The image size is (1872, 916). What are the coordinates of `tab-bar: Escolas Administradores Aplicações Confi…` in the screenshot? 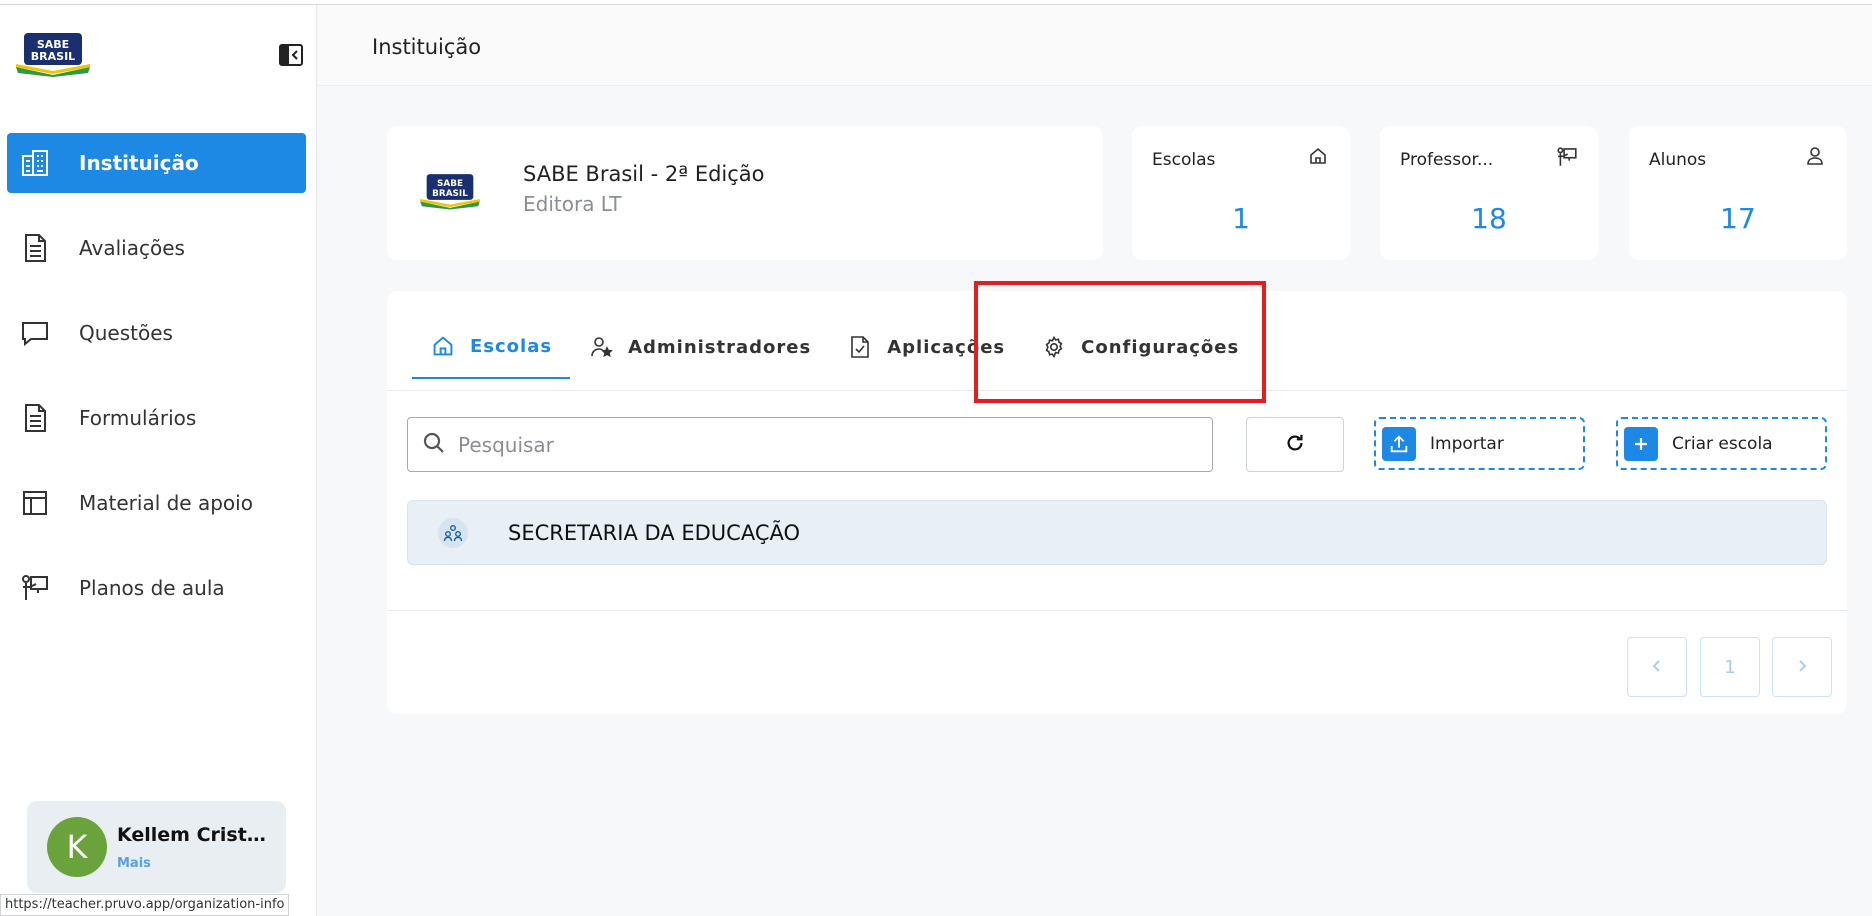 It's located at (834, 348).